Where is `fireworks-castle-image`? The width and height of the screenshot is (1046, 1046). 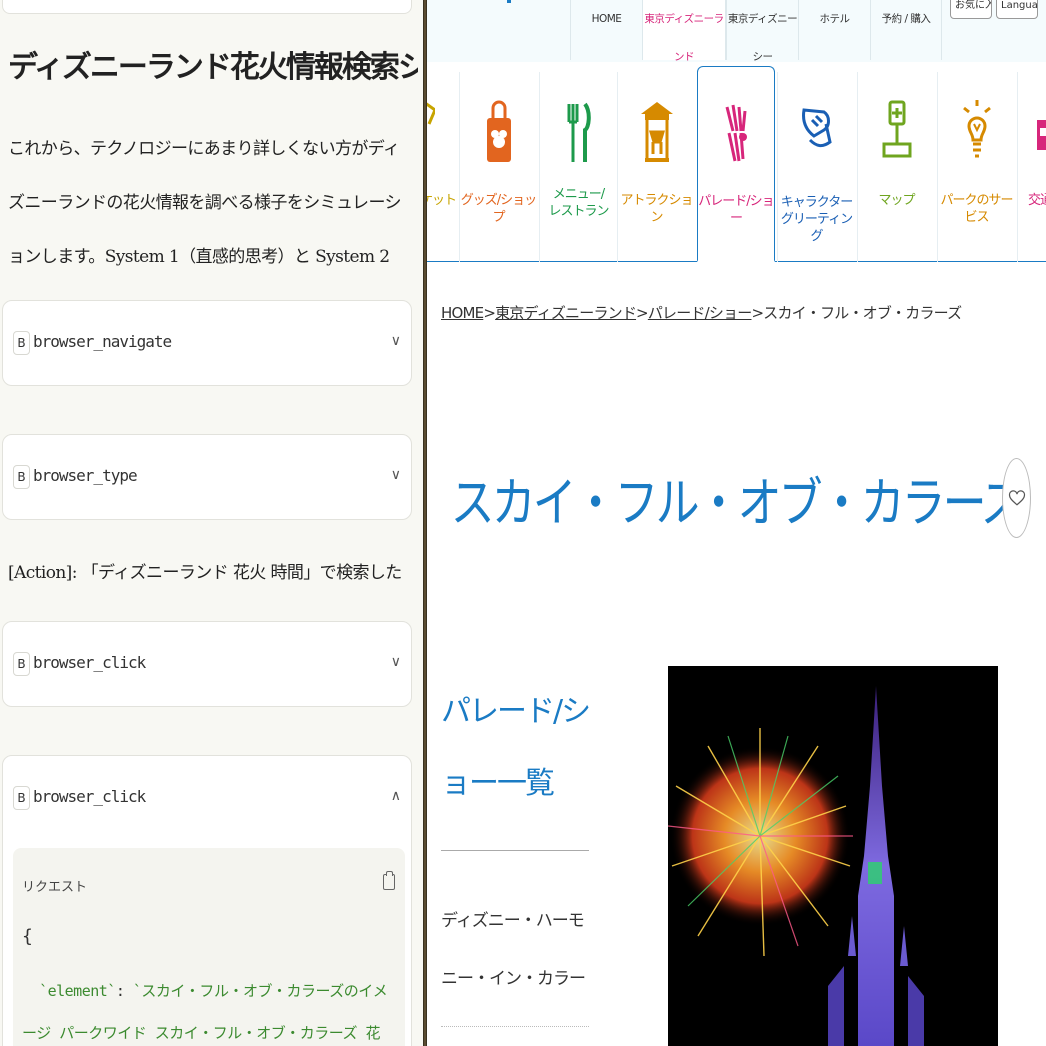
fireworks-castle-image is located at coordinates (795, 866).